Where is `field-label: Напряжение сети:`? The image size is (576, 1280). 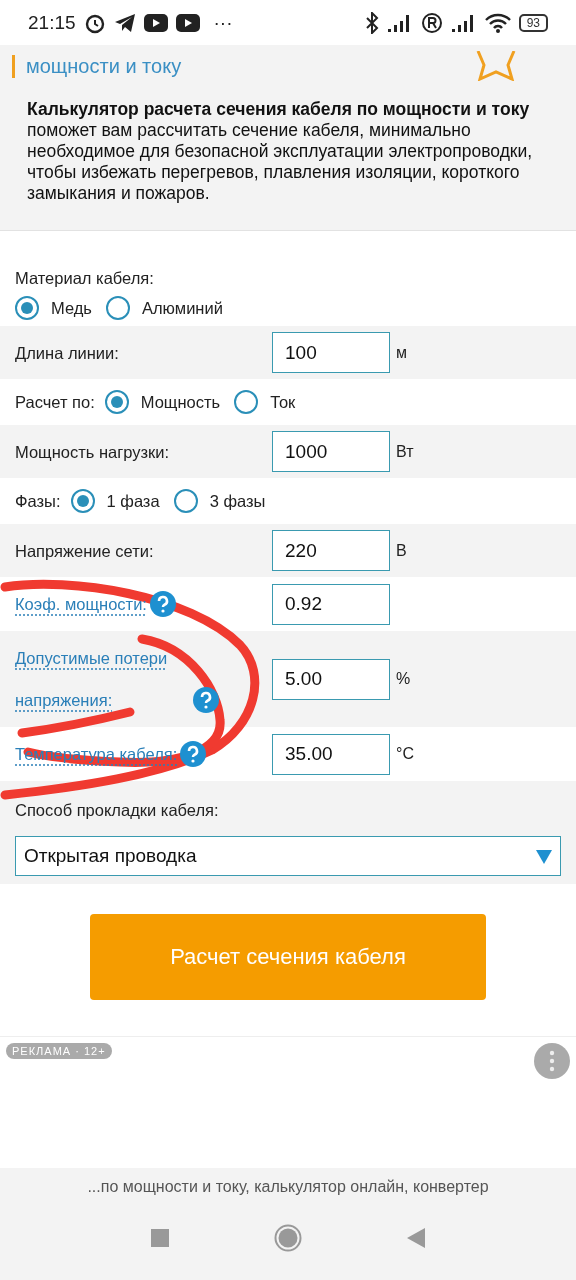
field-label: Напряжение сети: is located at coordinates (84, 551).